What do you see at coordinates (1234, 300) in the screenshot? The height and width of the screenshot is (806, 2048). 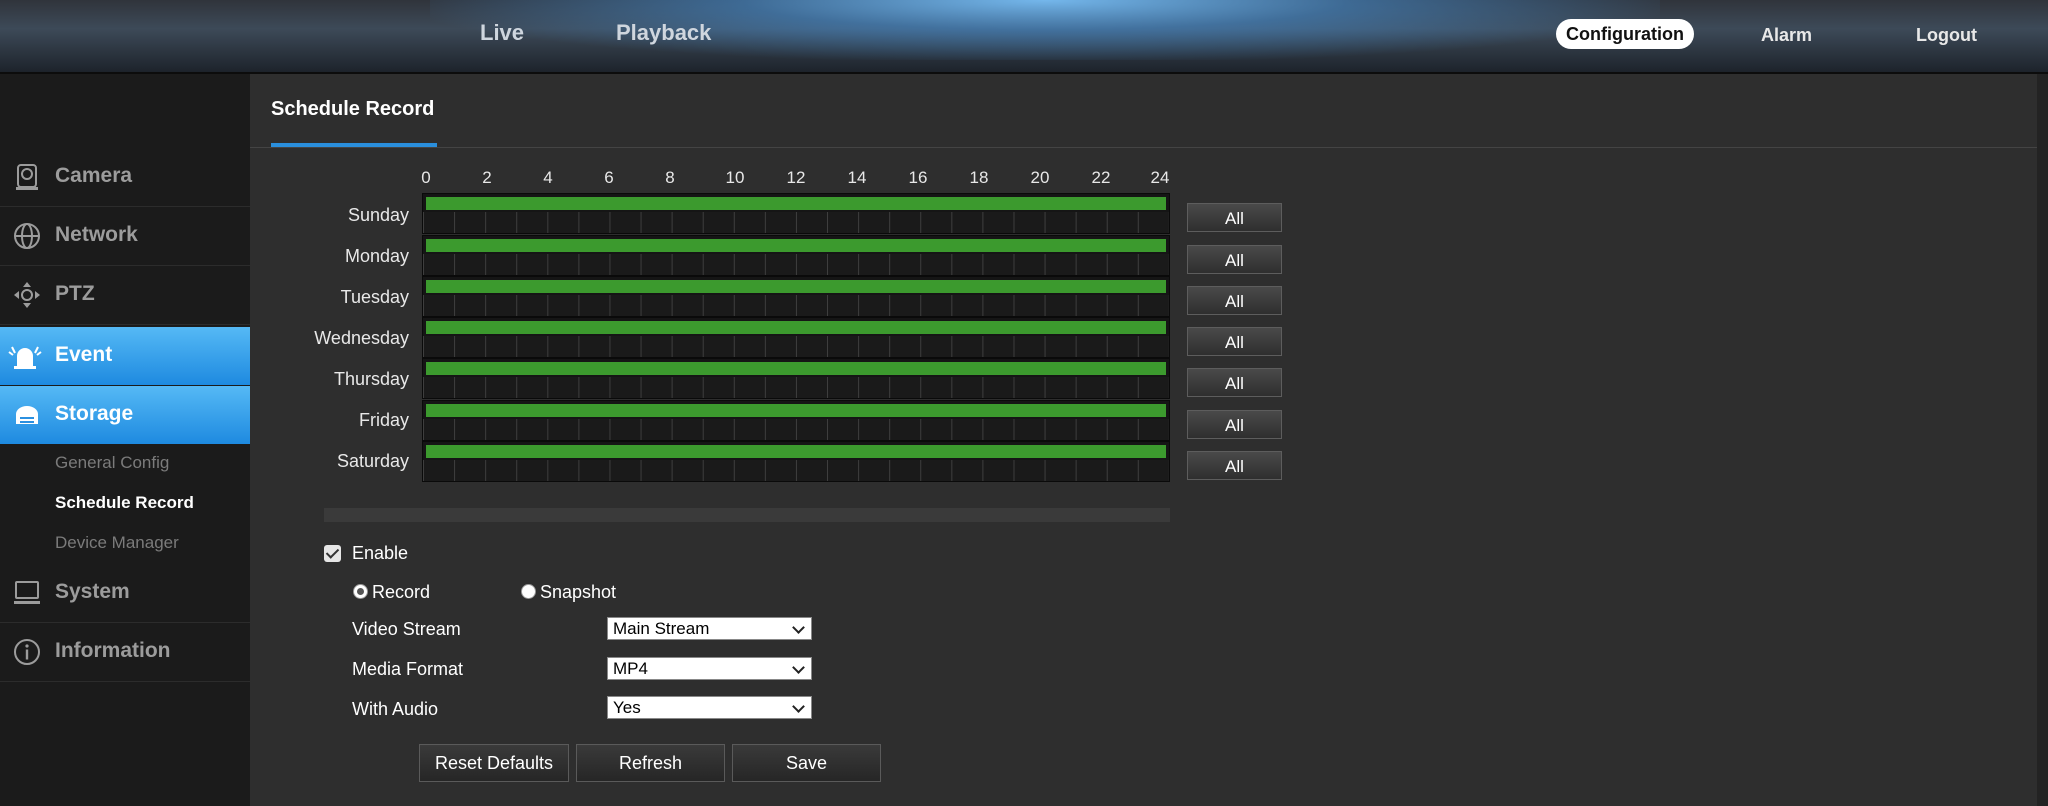 I see `all-button-tuesday: All` at bounding box center [1234, 300].